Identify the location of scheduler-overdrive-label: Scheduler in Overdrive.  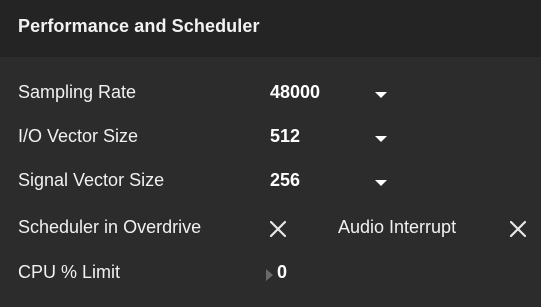
(110, 227).